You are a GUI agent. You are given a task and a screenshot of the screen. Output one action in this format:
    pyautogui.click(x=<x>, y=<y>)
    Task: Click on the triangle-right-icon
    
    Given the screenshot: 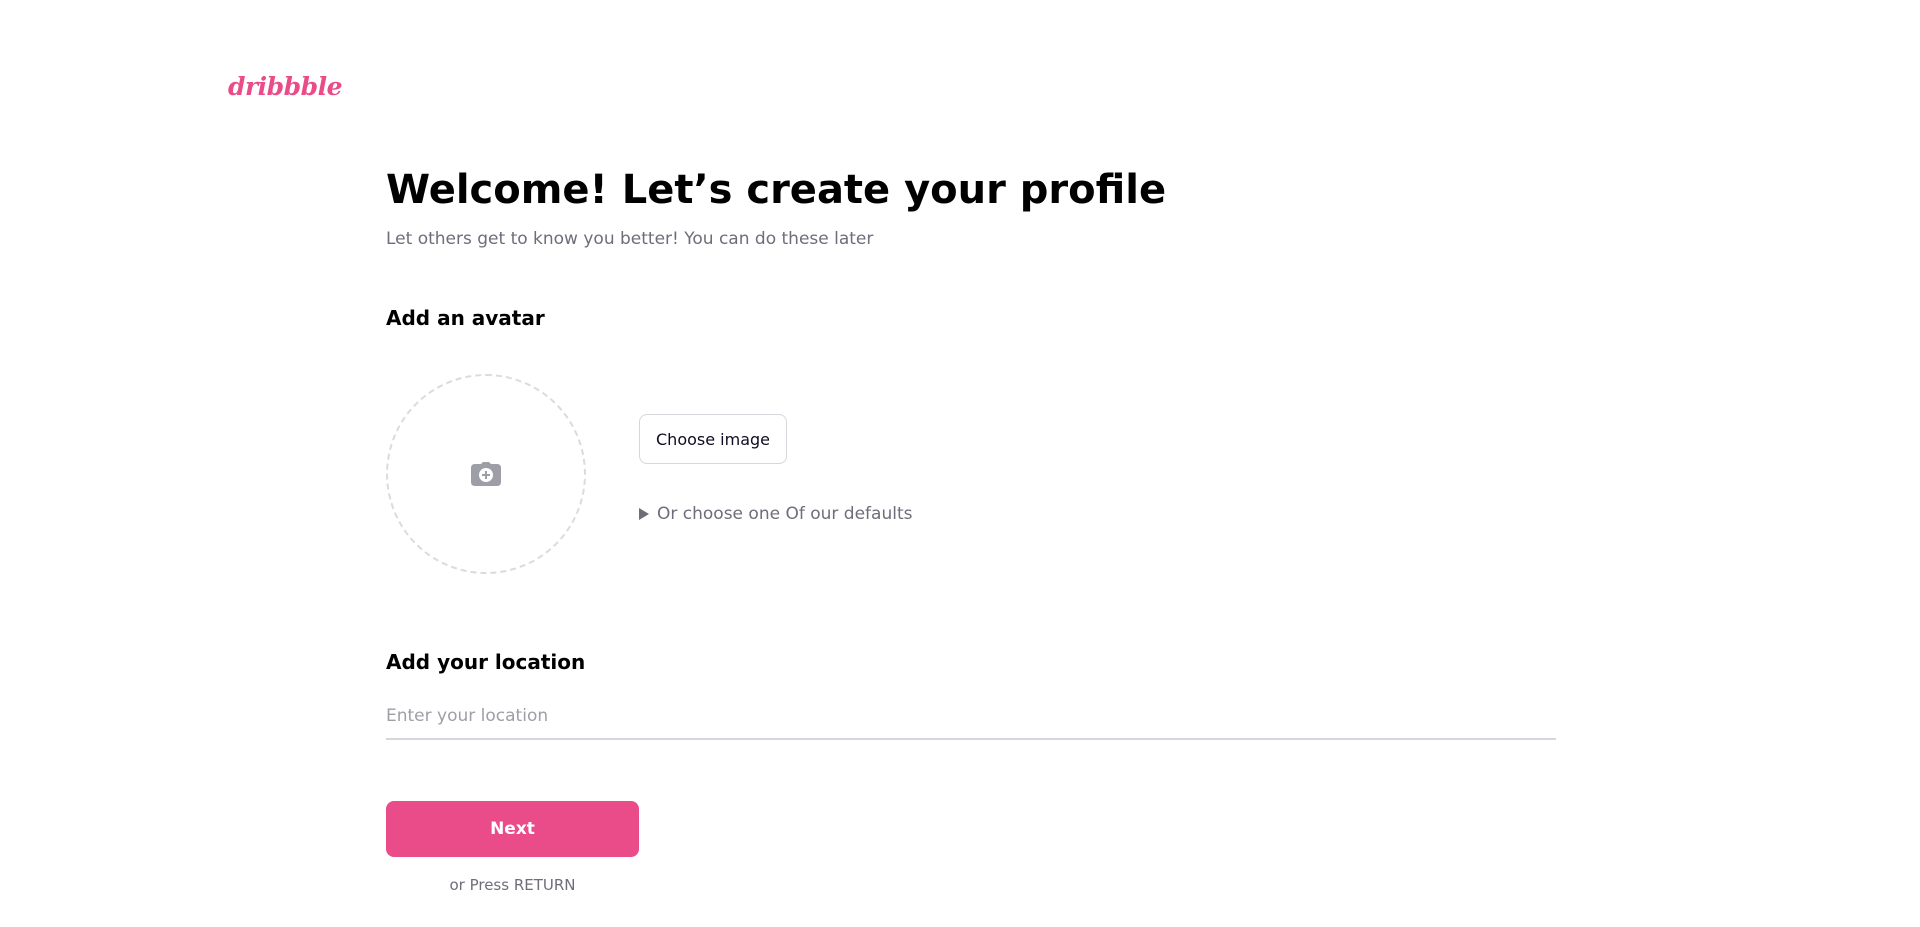 What is the action you would take?
    pyautogui.click(x=644, y=514)
    